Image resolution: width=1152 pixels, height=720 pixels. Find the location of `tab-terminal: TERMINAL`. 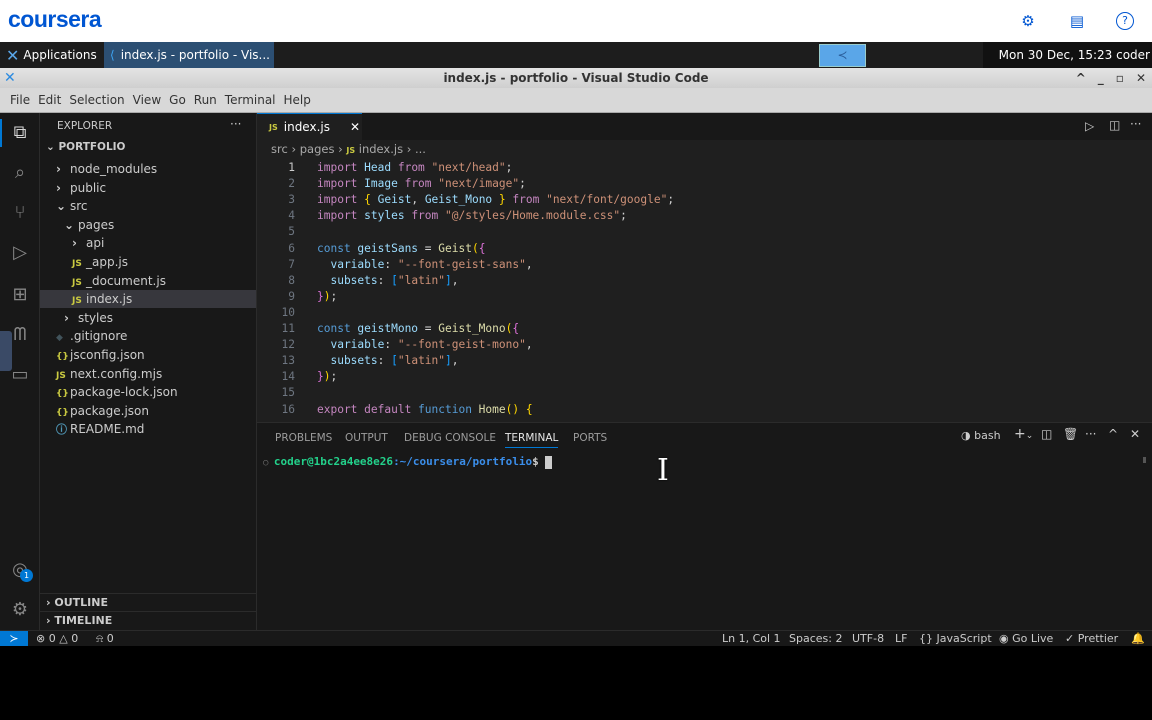

tab-terminal: TERMINAL is located at coordinates (532, 438).